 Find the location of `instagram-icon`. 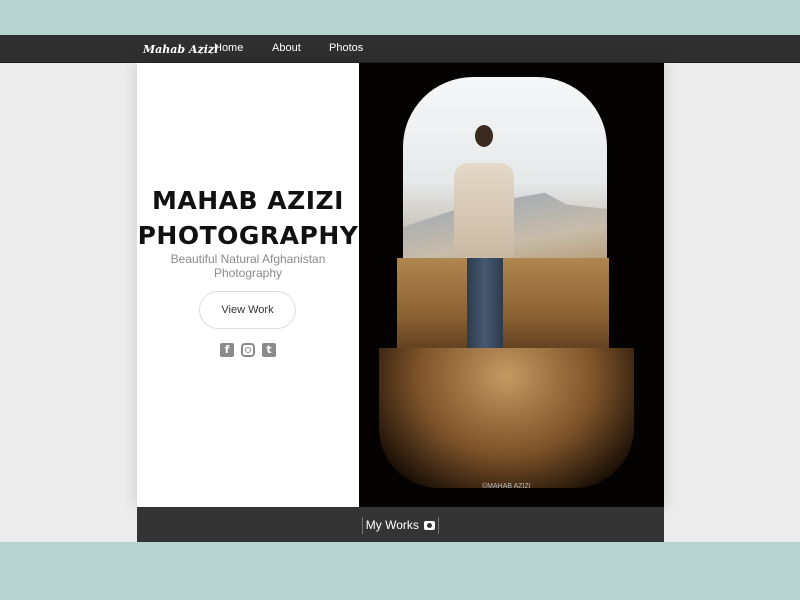

instagram-icon is located at coordinates (248, 350).